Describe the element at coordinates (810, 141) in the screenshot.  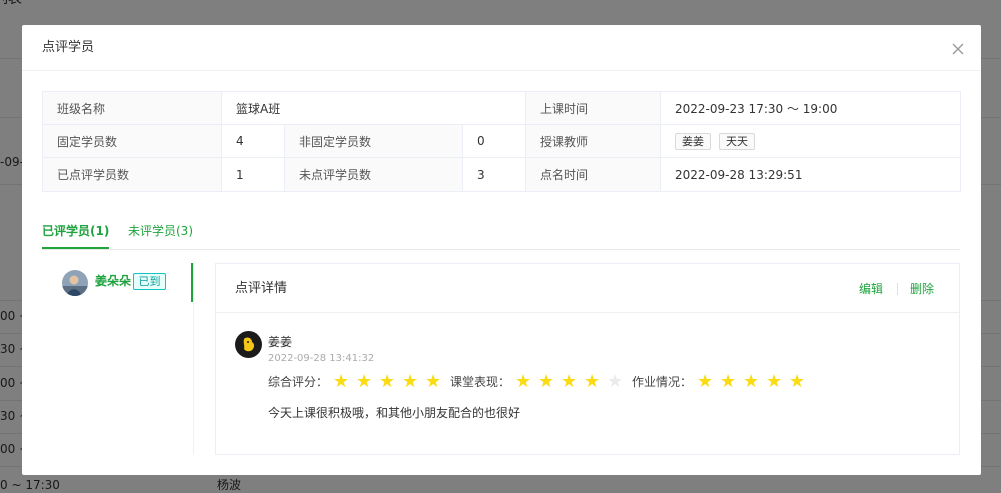
I see `teacher-tags: 姜姜 天天` at that location.